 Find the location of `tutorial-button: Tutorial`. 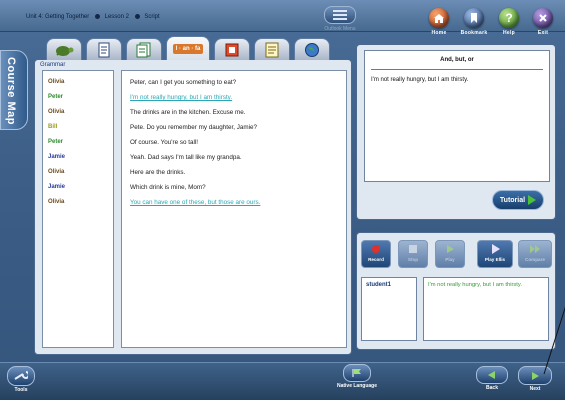

tutorial-button: Tutorial is located at coordinates (518, 200).